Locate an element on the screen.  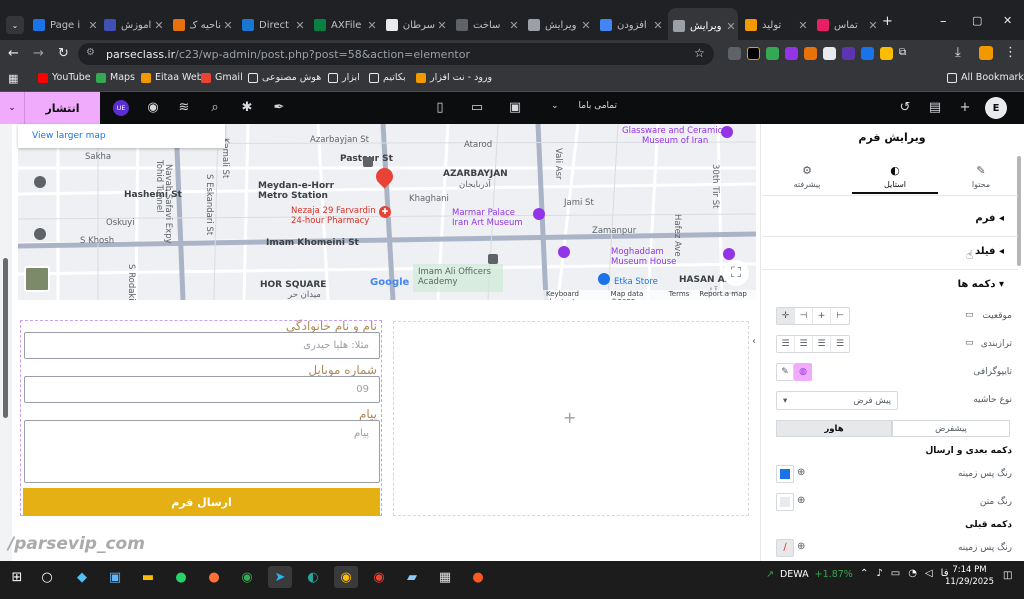
network-icon: ◔ is located at coordinates (912, 573).